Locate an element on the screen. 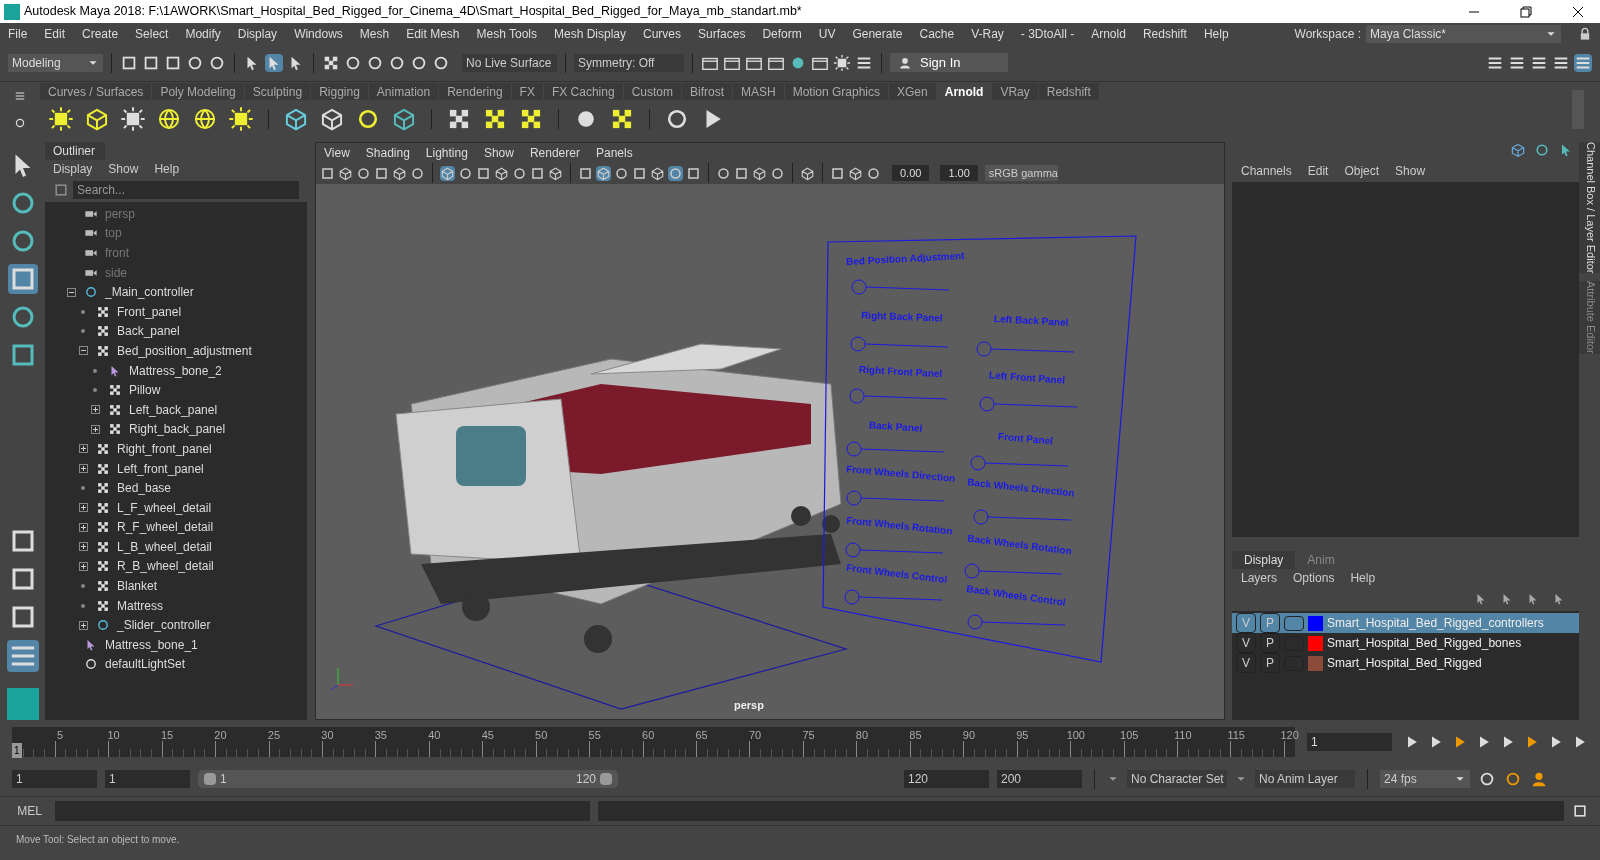  outliner-layout-icon is located at coordinates (22, 656).